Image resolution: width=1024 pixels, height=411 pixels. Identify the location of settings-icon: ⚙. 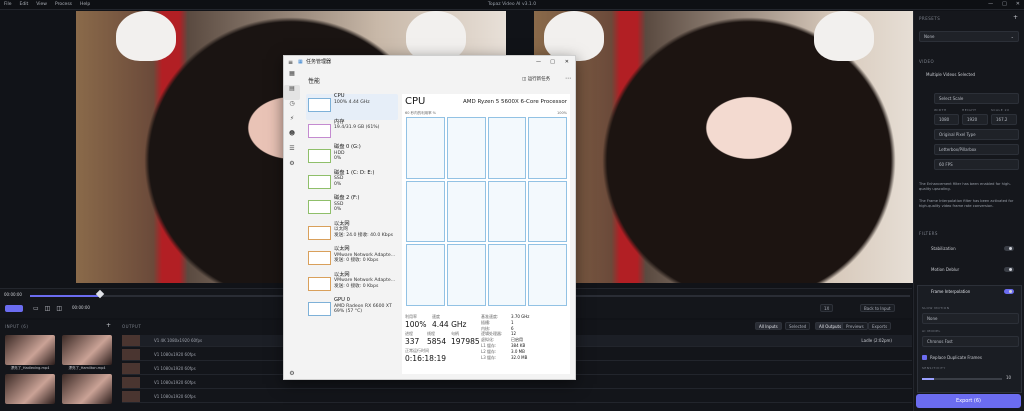
(292, 377).